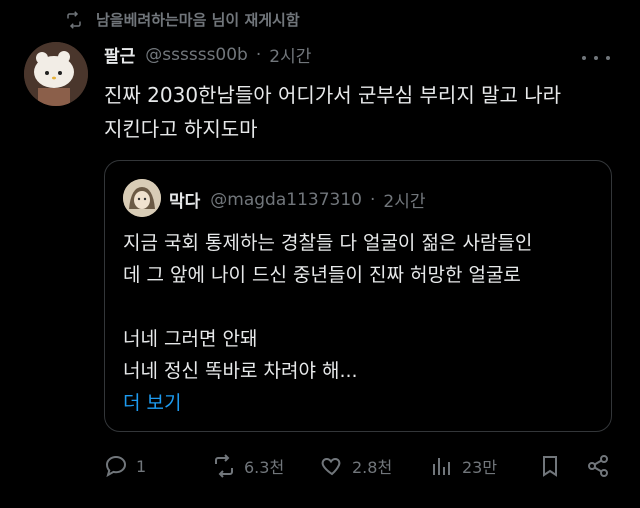 The width and height of the screenshot is (640, 508). I want to click on like-button: 2.8천, so click(356, 466).